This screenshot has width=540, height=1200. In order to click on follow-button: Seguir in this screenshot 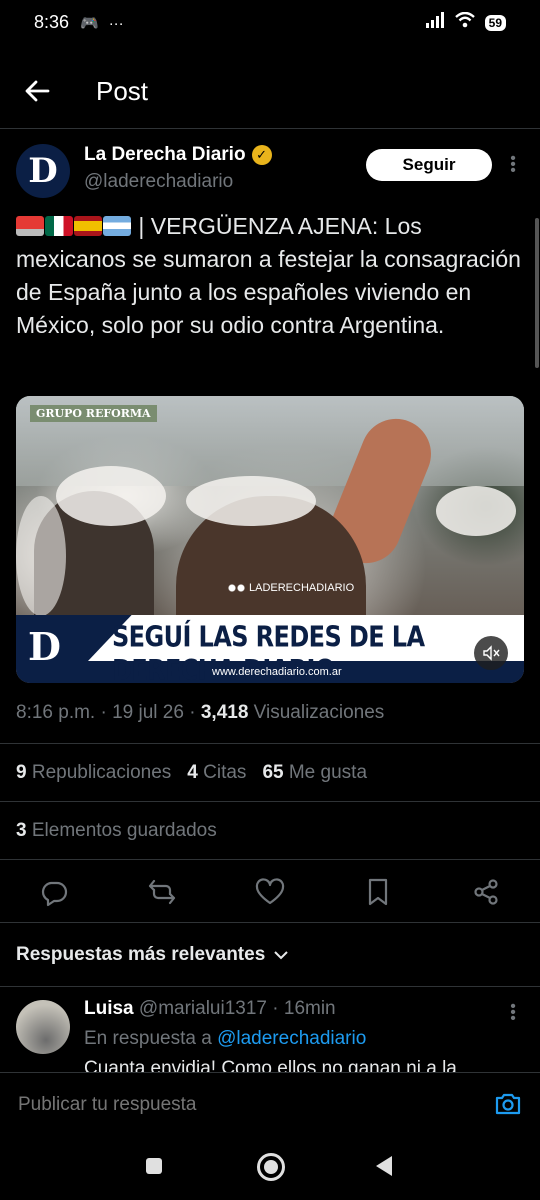, I will do `click(429, 165)`.